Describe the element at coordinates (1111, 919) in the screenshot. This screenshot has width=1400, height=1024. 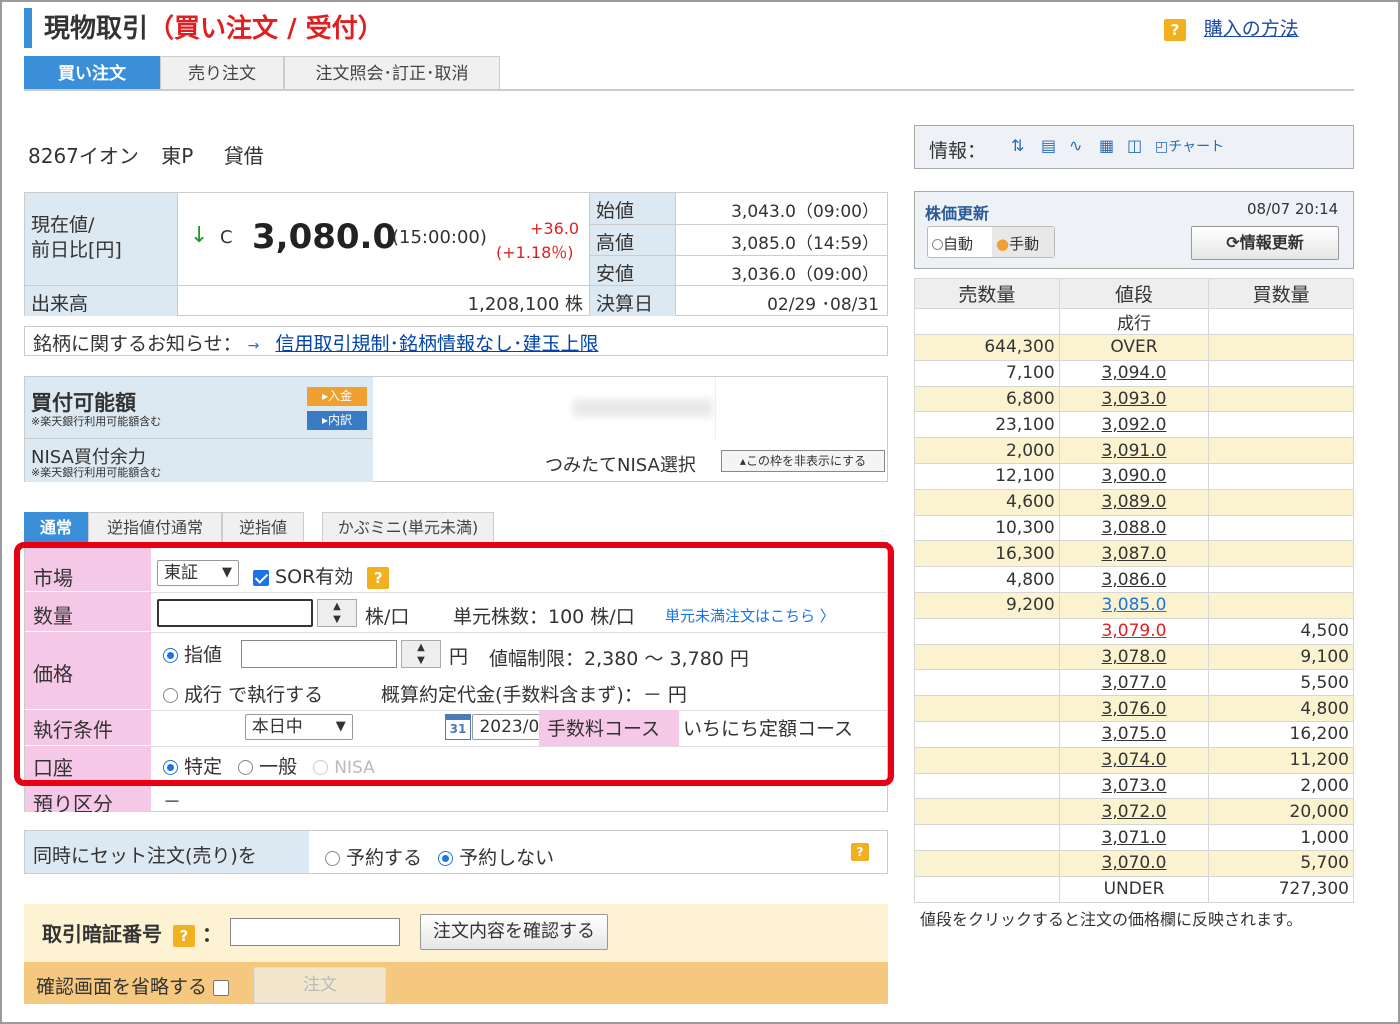
I see `board-note: 値段をクリックすると注文の価格欄に反映されます。` at that location.